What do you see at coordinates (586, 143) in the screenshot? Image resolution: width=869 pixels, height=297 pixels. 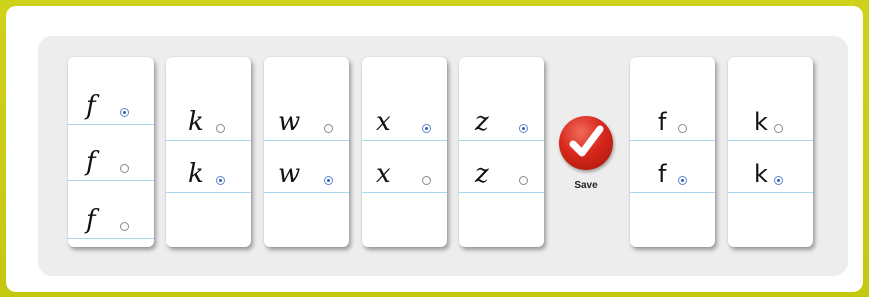 I see `check-mark-icon` at bounding box center [586, 143].